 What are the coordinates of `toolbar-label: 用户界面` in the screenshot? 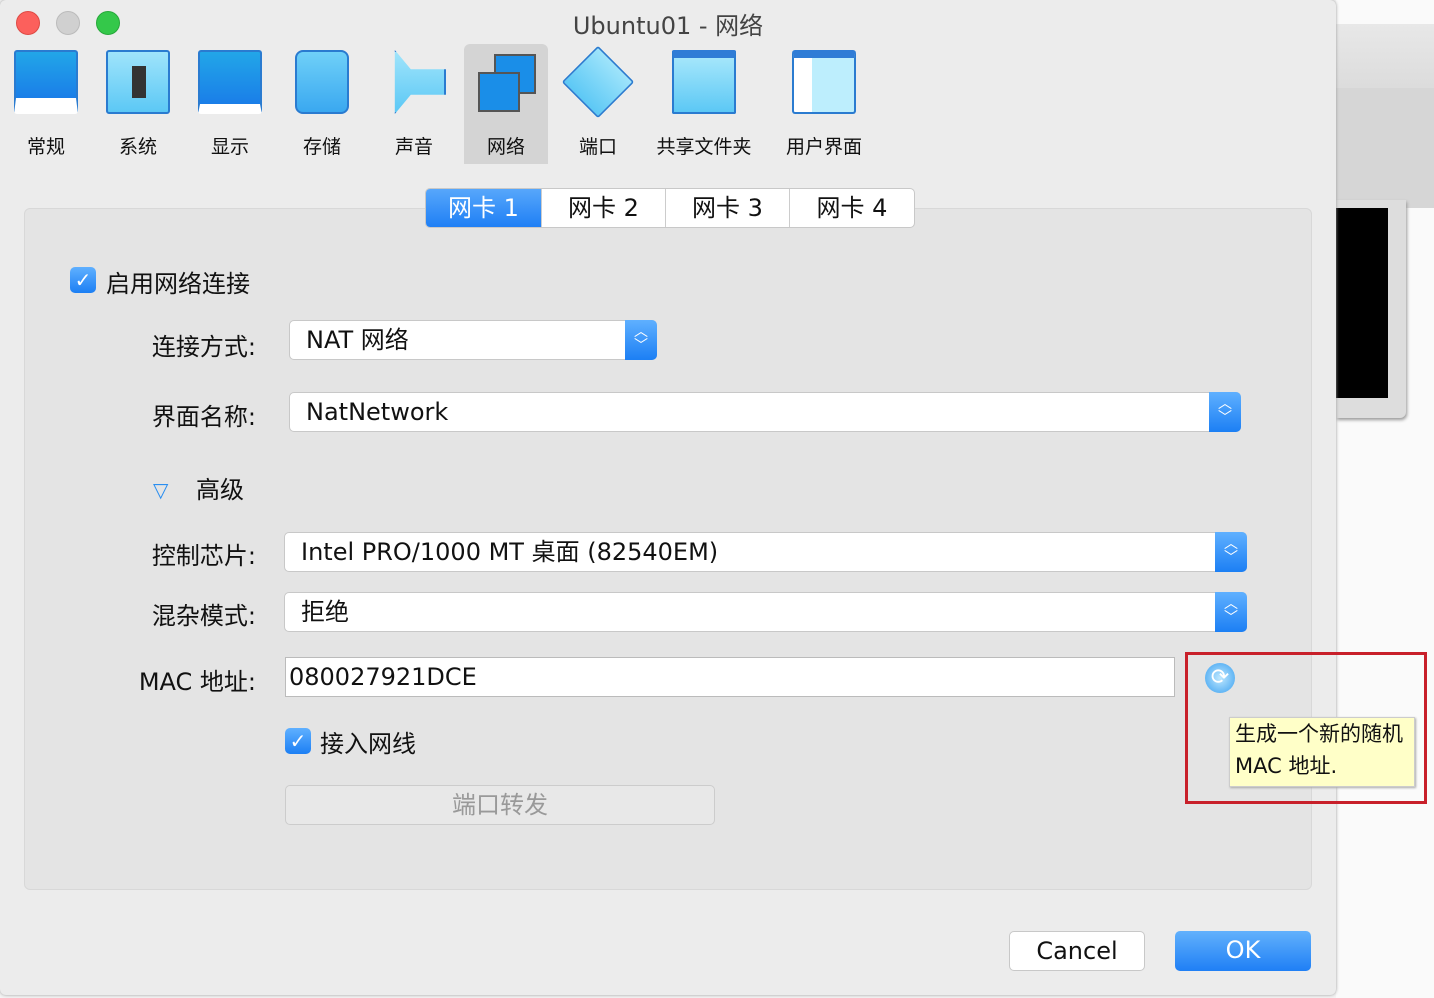 It's located at (823, 147).